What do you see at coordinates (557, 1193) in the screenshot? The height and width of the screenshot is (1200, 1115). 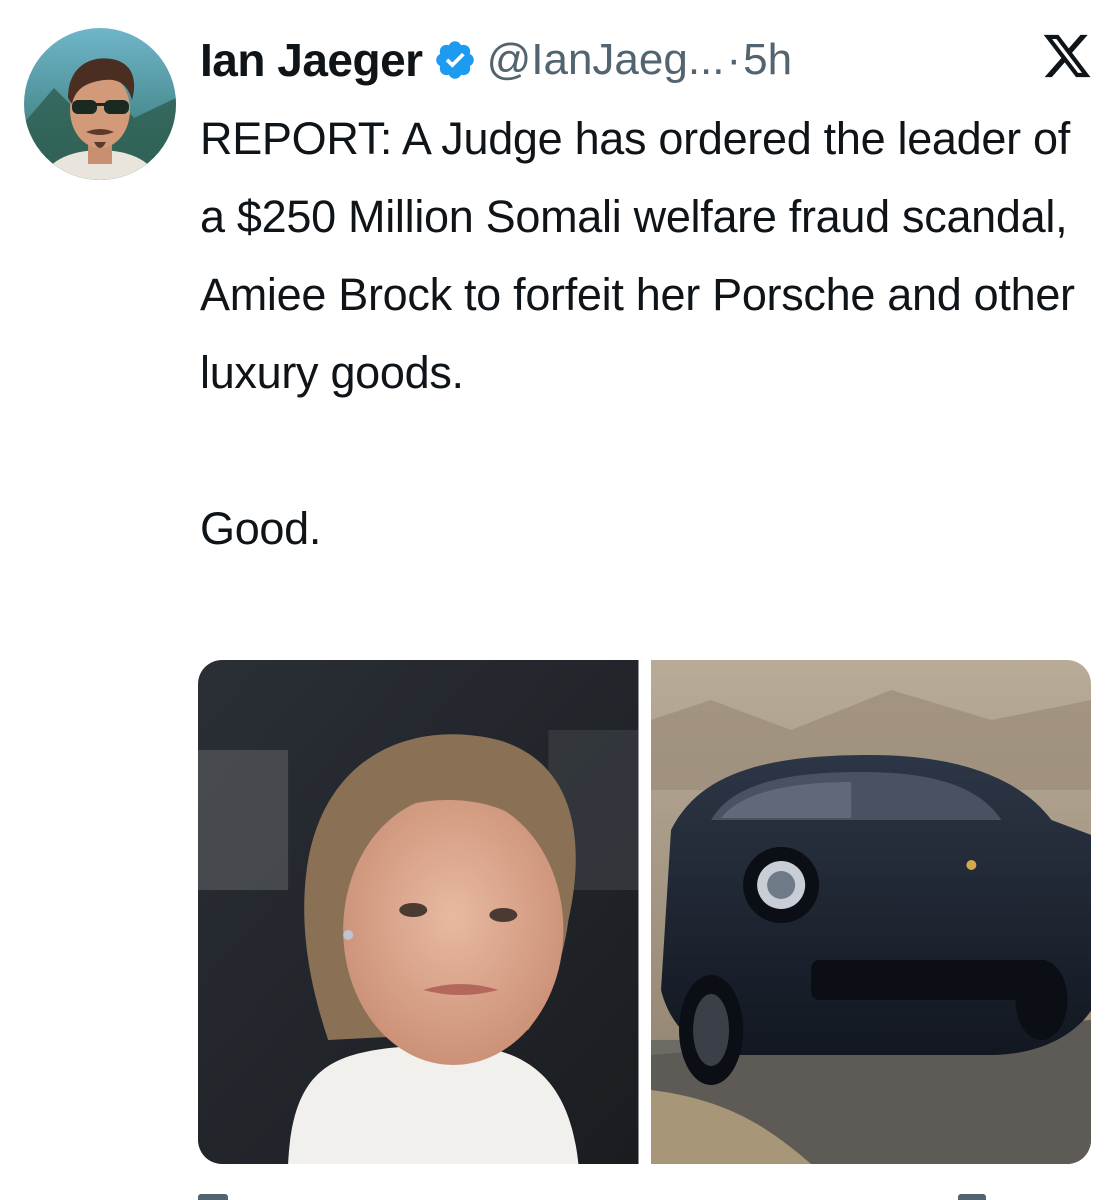 I see `action-bar-edge` at bounding box center [557, 1193].